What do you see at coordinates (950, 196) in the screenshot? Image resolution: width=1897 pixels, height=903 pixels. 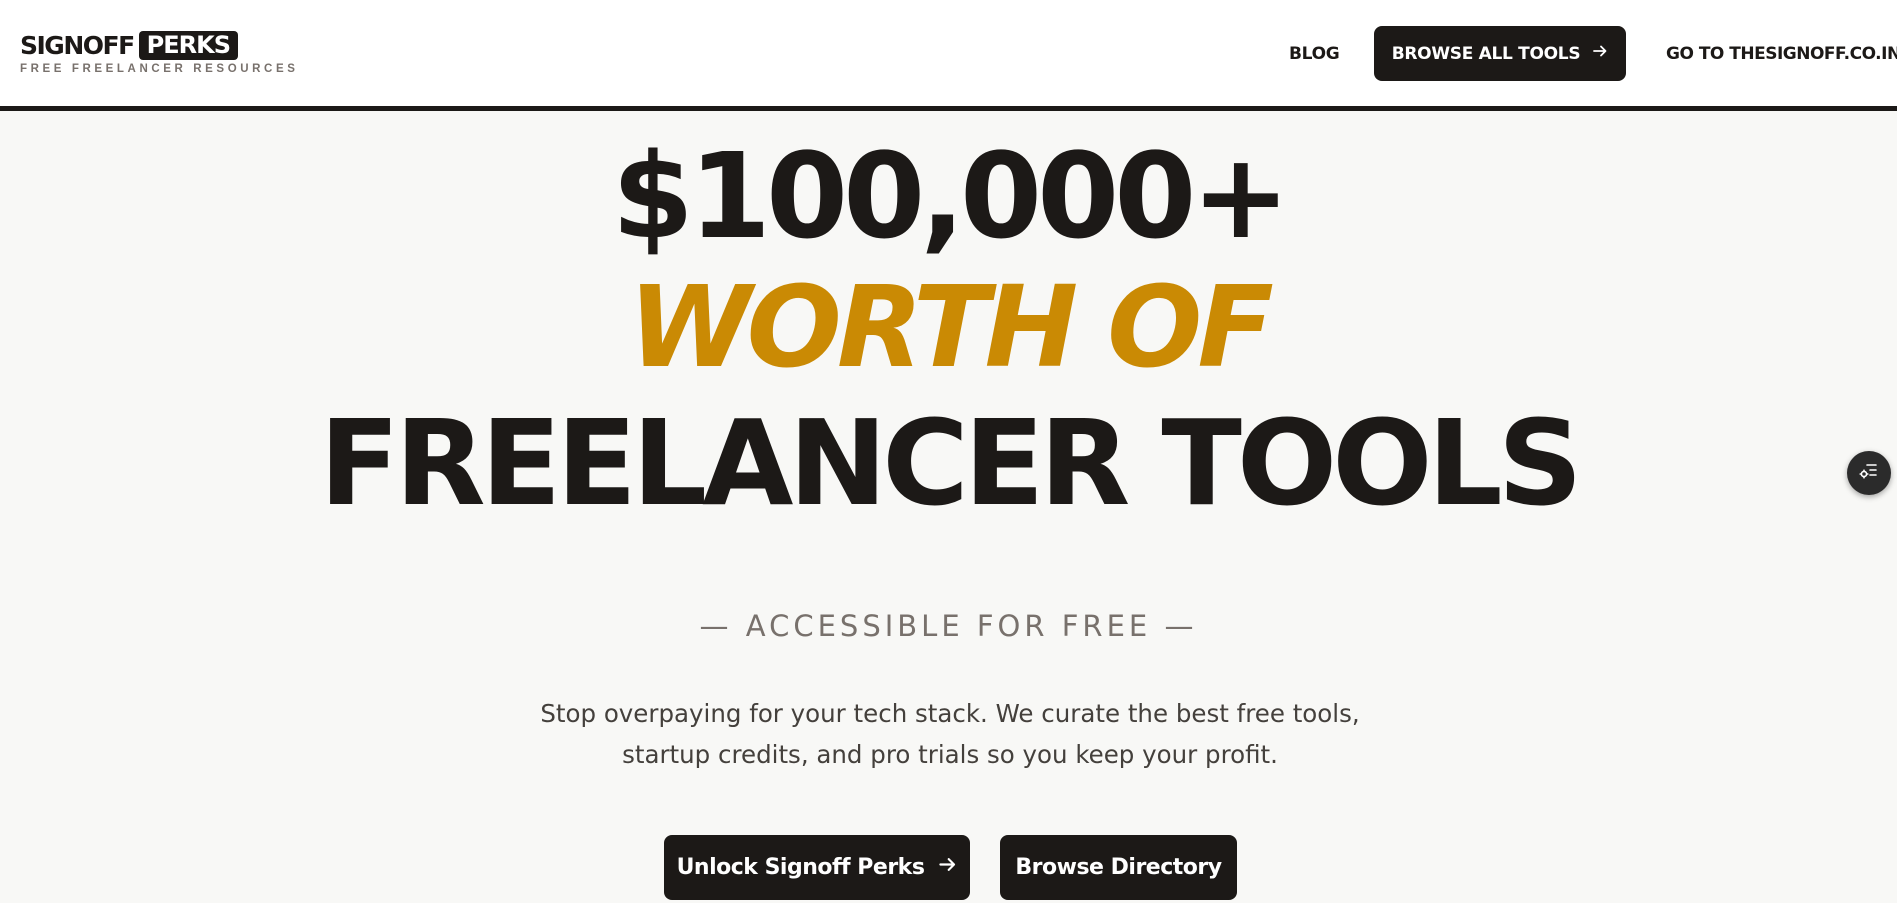 I see `hero-headline-amount: $100,000+` at bounding box center [950, 196].